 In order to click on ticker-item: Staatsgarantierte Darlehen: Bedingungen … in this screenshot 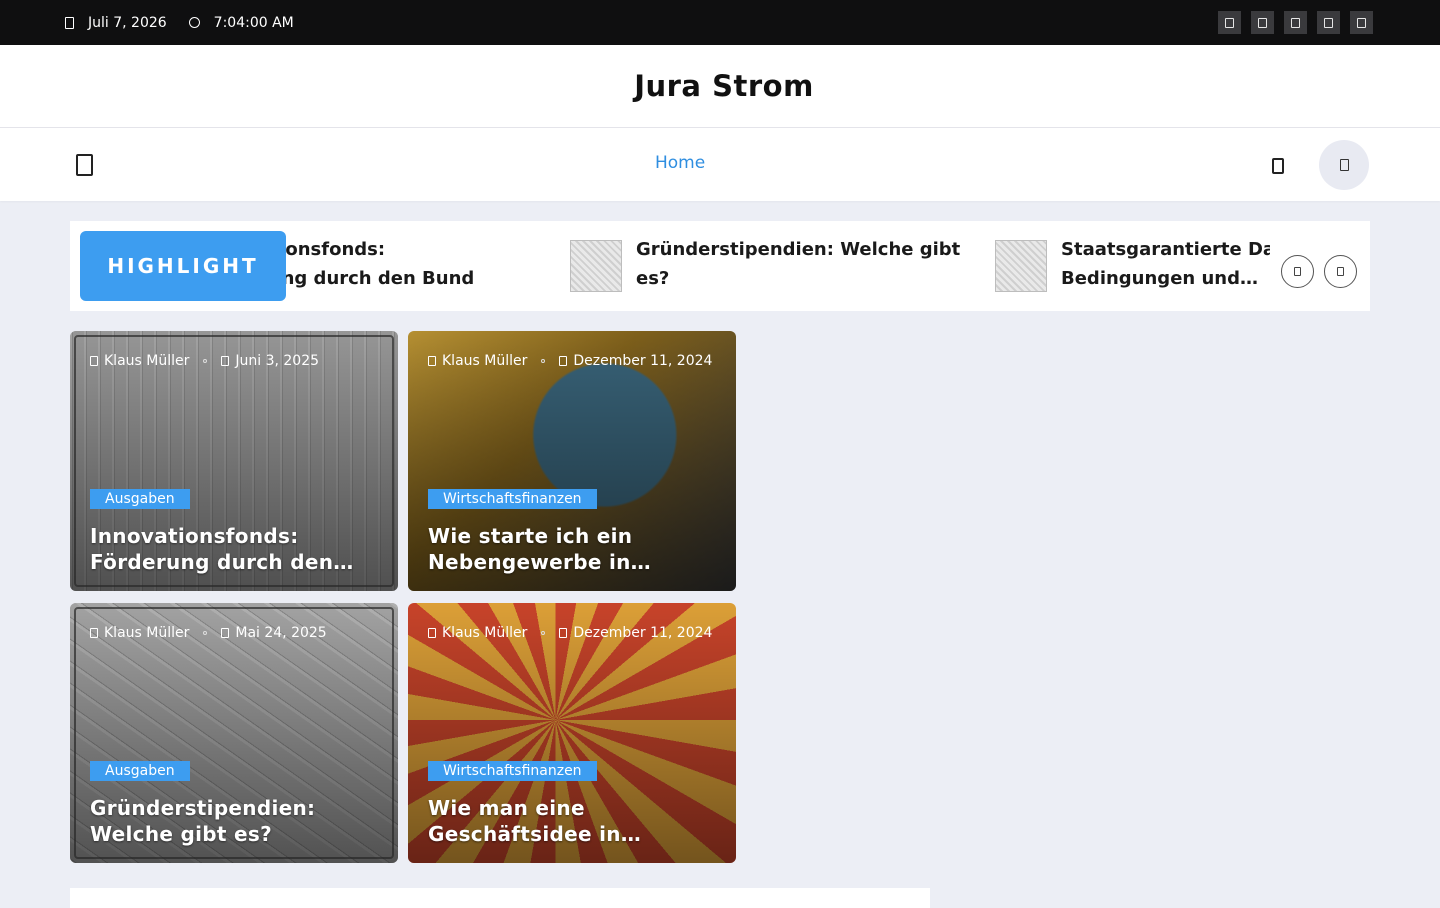, I will do `click(1132, 264)`.